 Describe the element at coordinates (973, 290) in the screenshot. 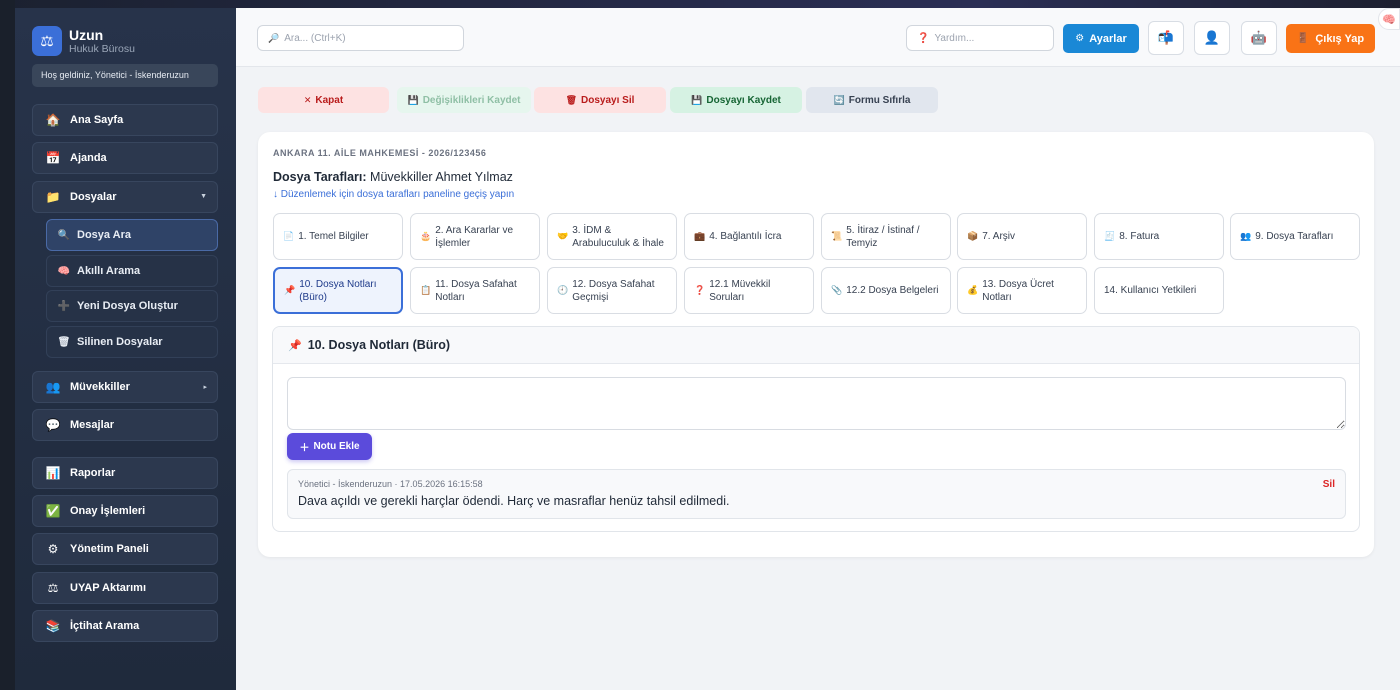

I see `money-bag-icon: 💰` at that location.